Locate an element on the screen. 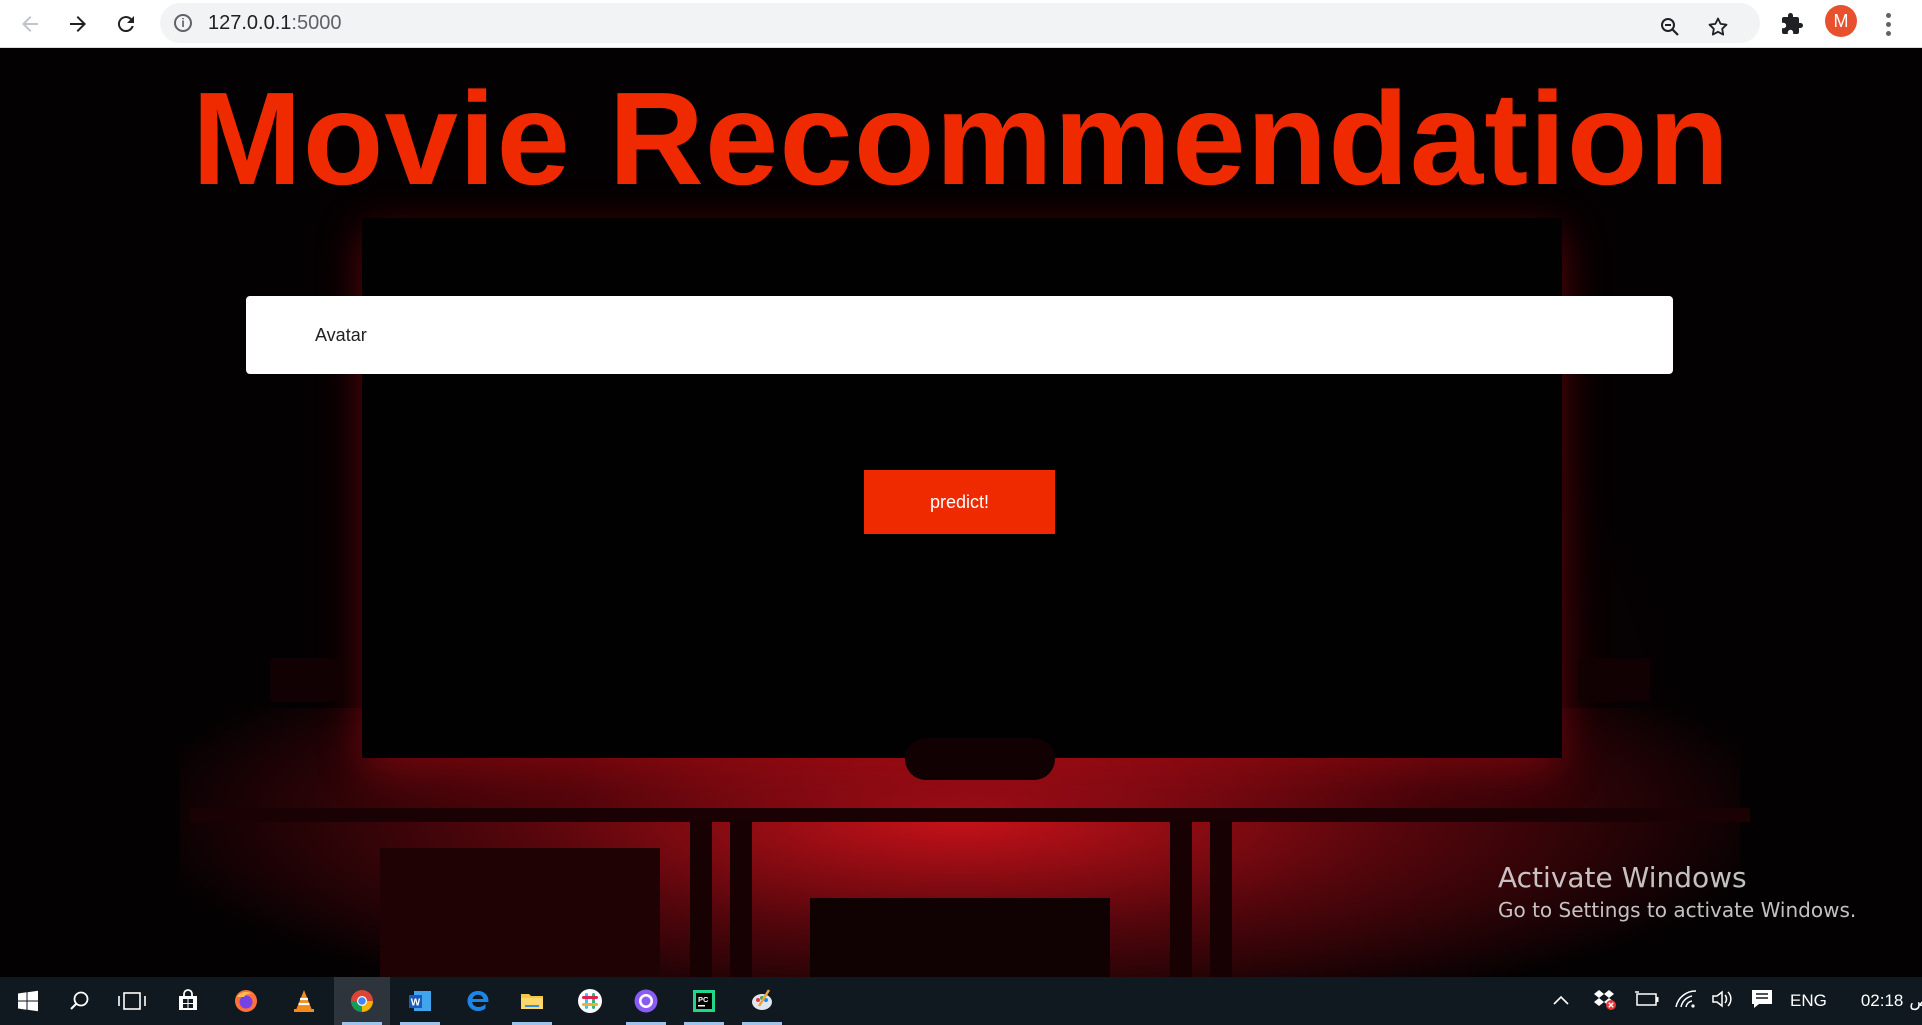 The image size is (1922, 1025). edge-icon is located at coordinates (478, 1001).